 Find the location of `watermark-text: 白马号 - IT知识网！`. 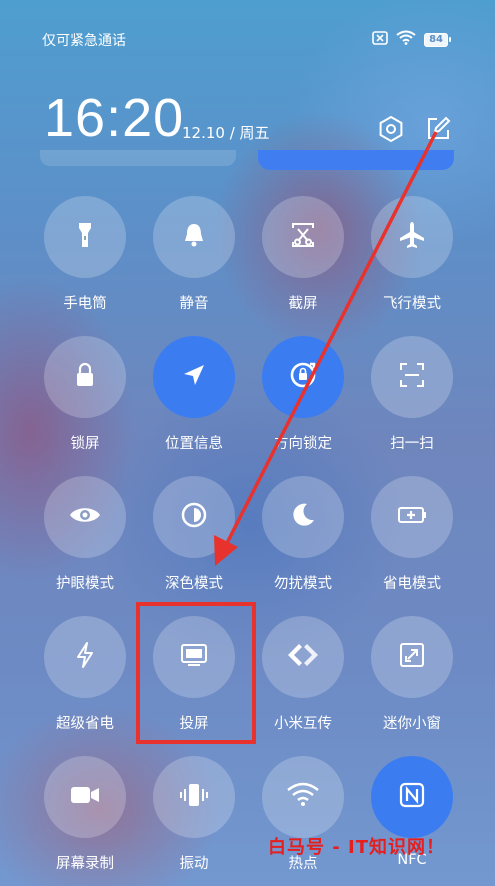

watermark-text: 白马号 - IT知识网！ is located at coordinates (356, 847).